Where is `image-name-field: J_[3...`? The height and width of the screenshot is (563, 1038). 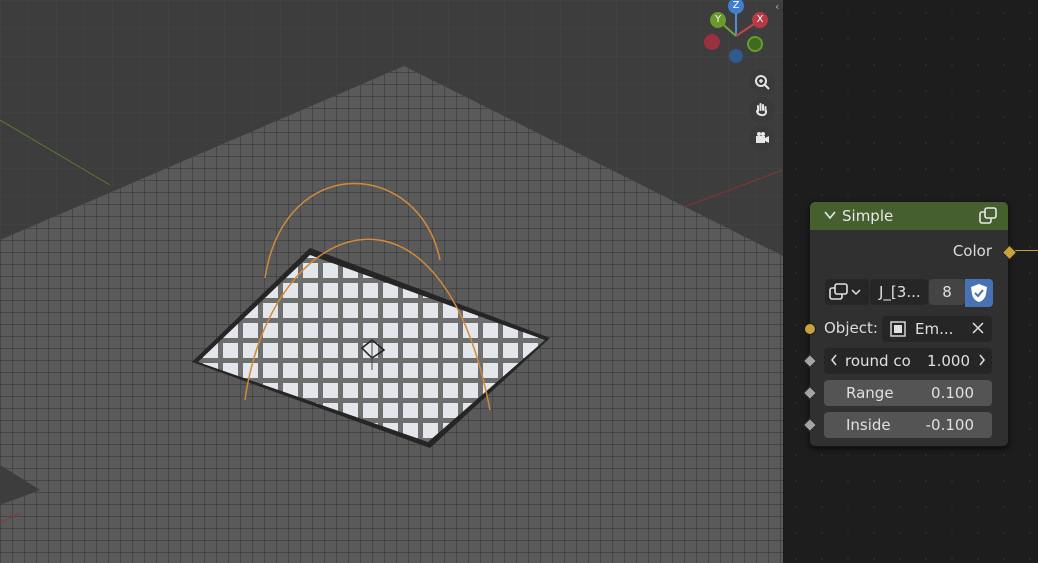
image-name-field: J_[3... is located at coordinates (899, 292).